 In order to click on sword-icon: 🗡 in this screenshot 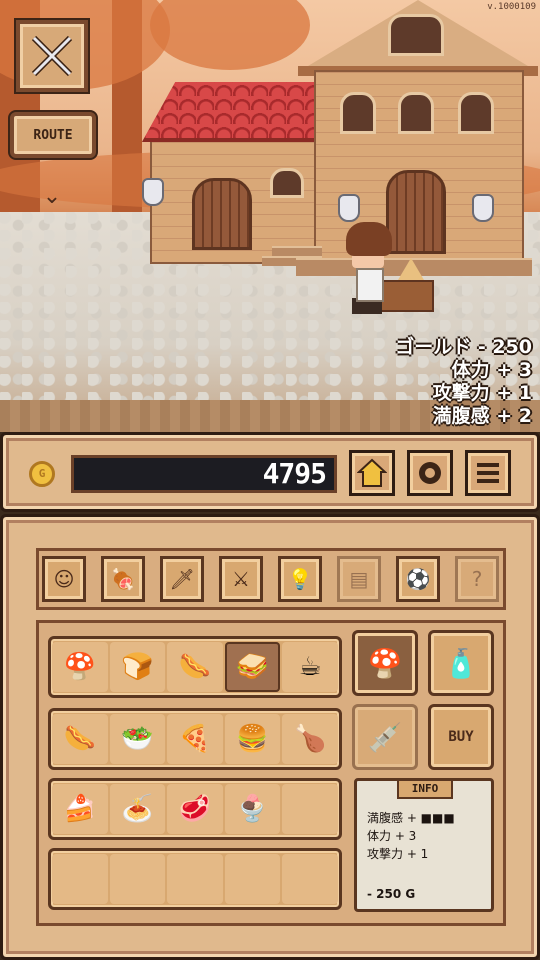, I will do `click(182, 579)`.